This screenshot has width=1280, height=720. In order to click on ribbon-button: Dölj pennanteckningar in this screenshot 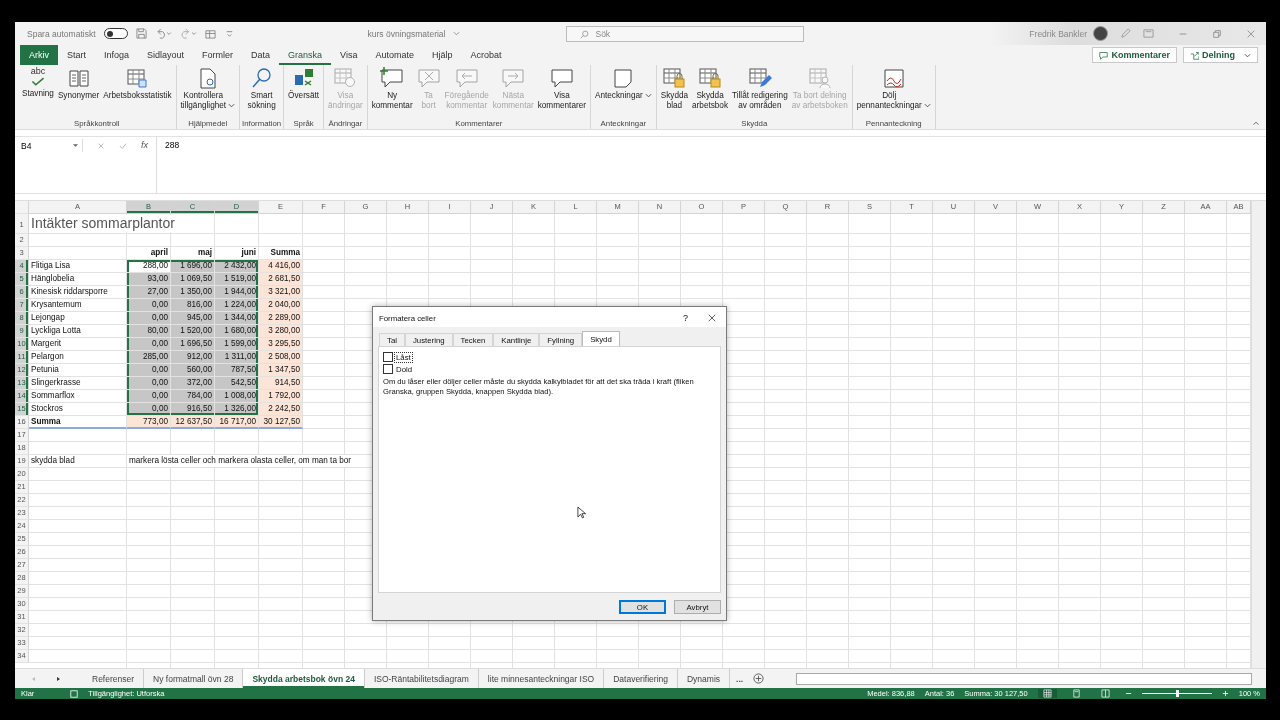, I will do `click(893, 92)`.